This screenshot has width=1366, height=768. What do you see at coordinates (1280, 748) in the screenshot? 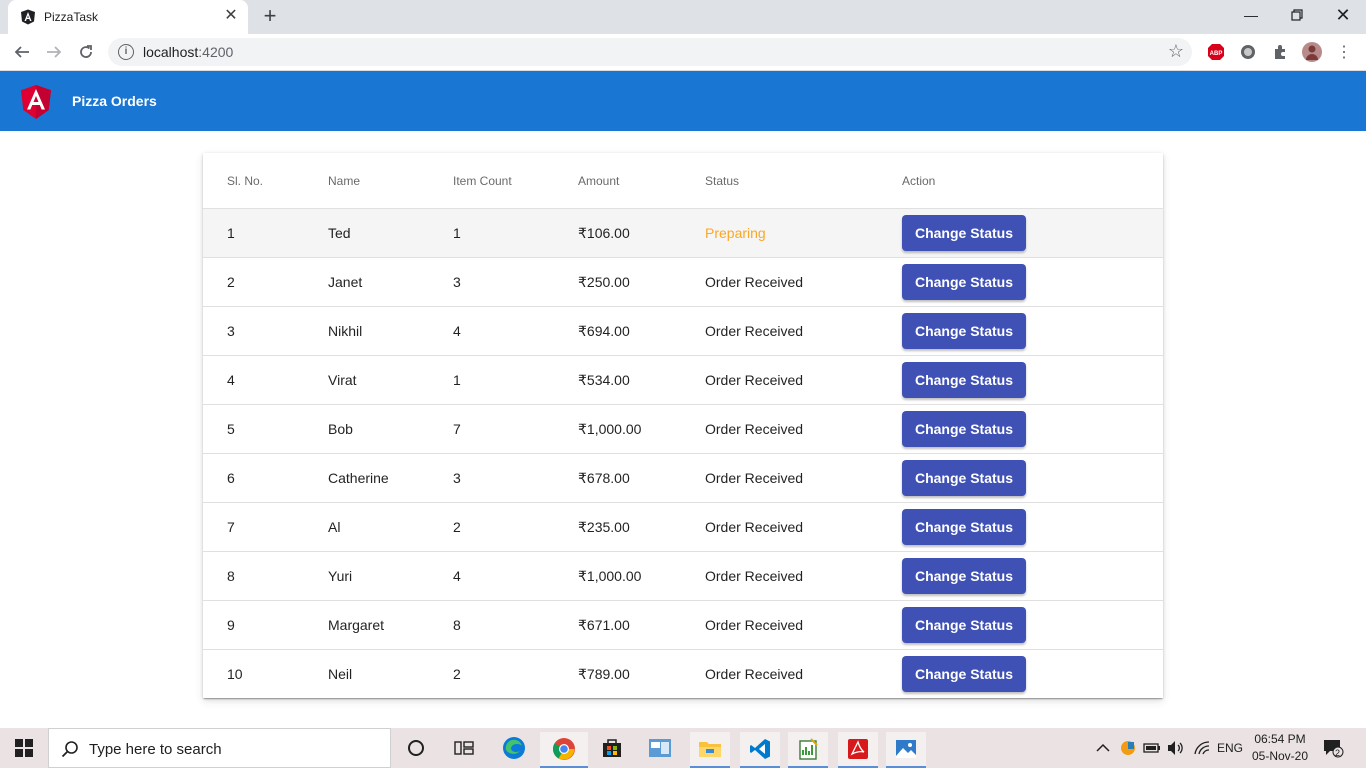
I see `taskbar-clock: 06:54 PM 05-Nov-20` at bounding box center [1280, 748].